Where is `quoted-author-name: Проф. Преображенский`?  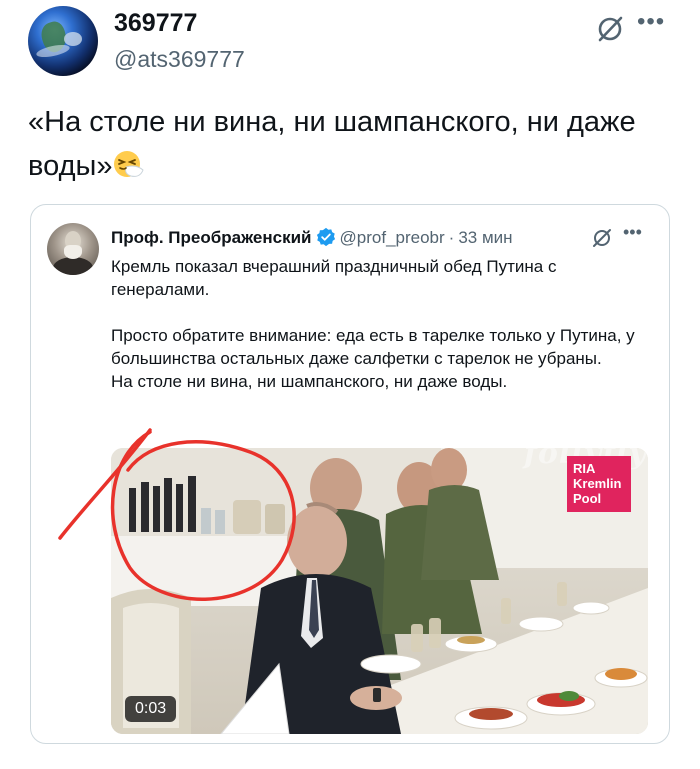
quoted-author-name: Проф. Преображенский is located at coordinates (211, 237).